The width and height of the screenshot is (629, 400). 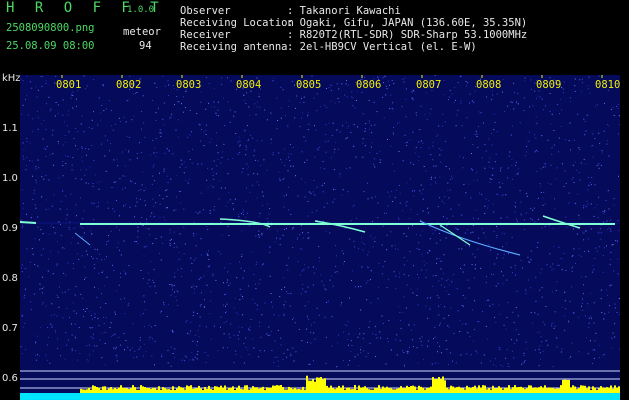 I want to click on field-value-observer: : Takanori Kawachi, so click(x=344, y=11).